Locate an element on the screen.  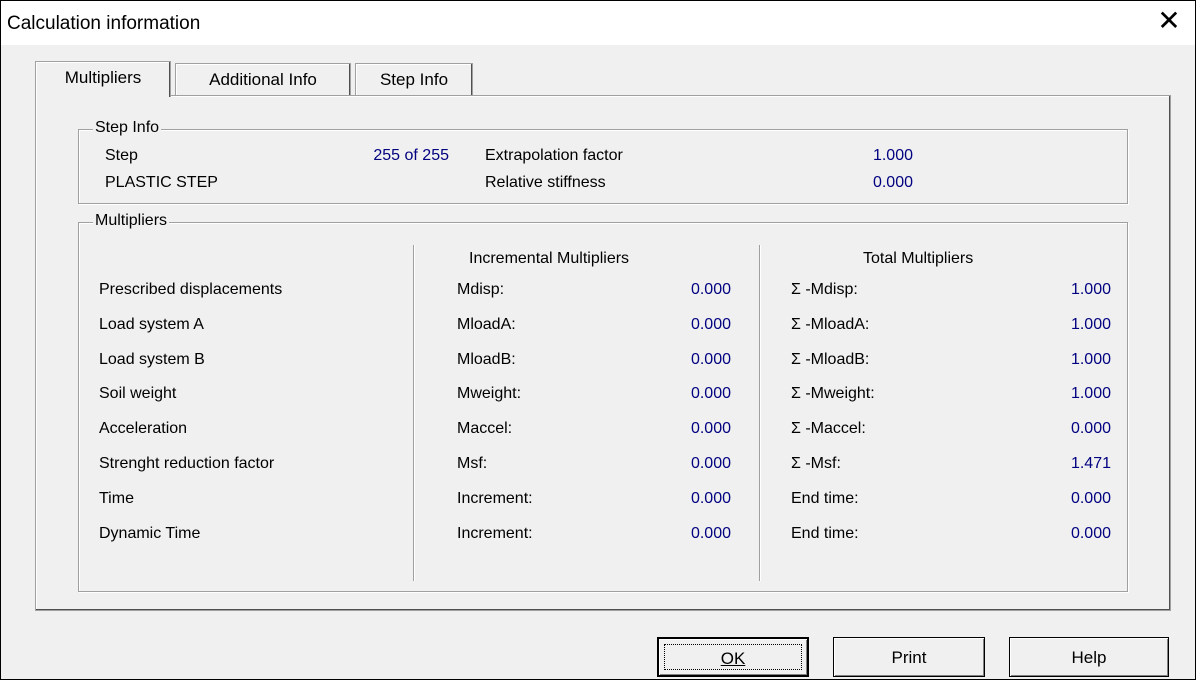
row-total-label: Σ -Mdisp: is located at coordinates (824, 289).